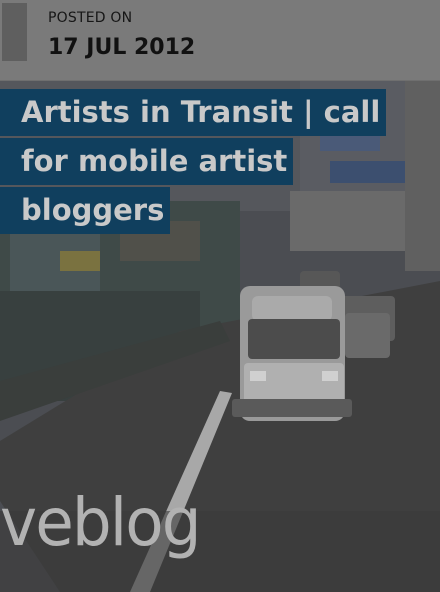 Image resolution: width=440 pixels, height=592 pixels. What do you see at coordinates (122, 47) in the screenshot?
I see `post-date: 17 JUL 2012` at bounding box center [122, 47].